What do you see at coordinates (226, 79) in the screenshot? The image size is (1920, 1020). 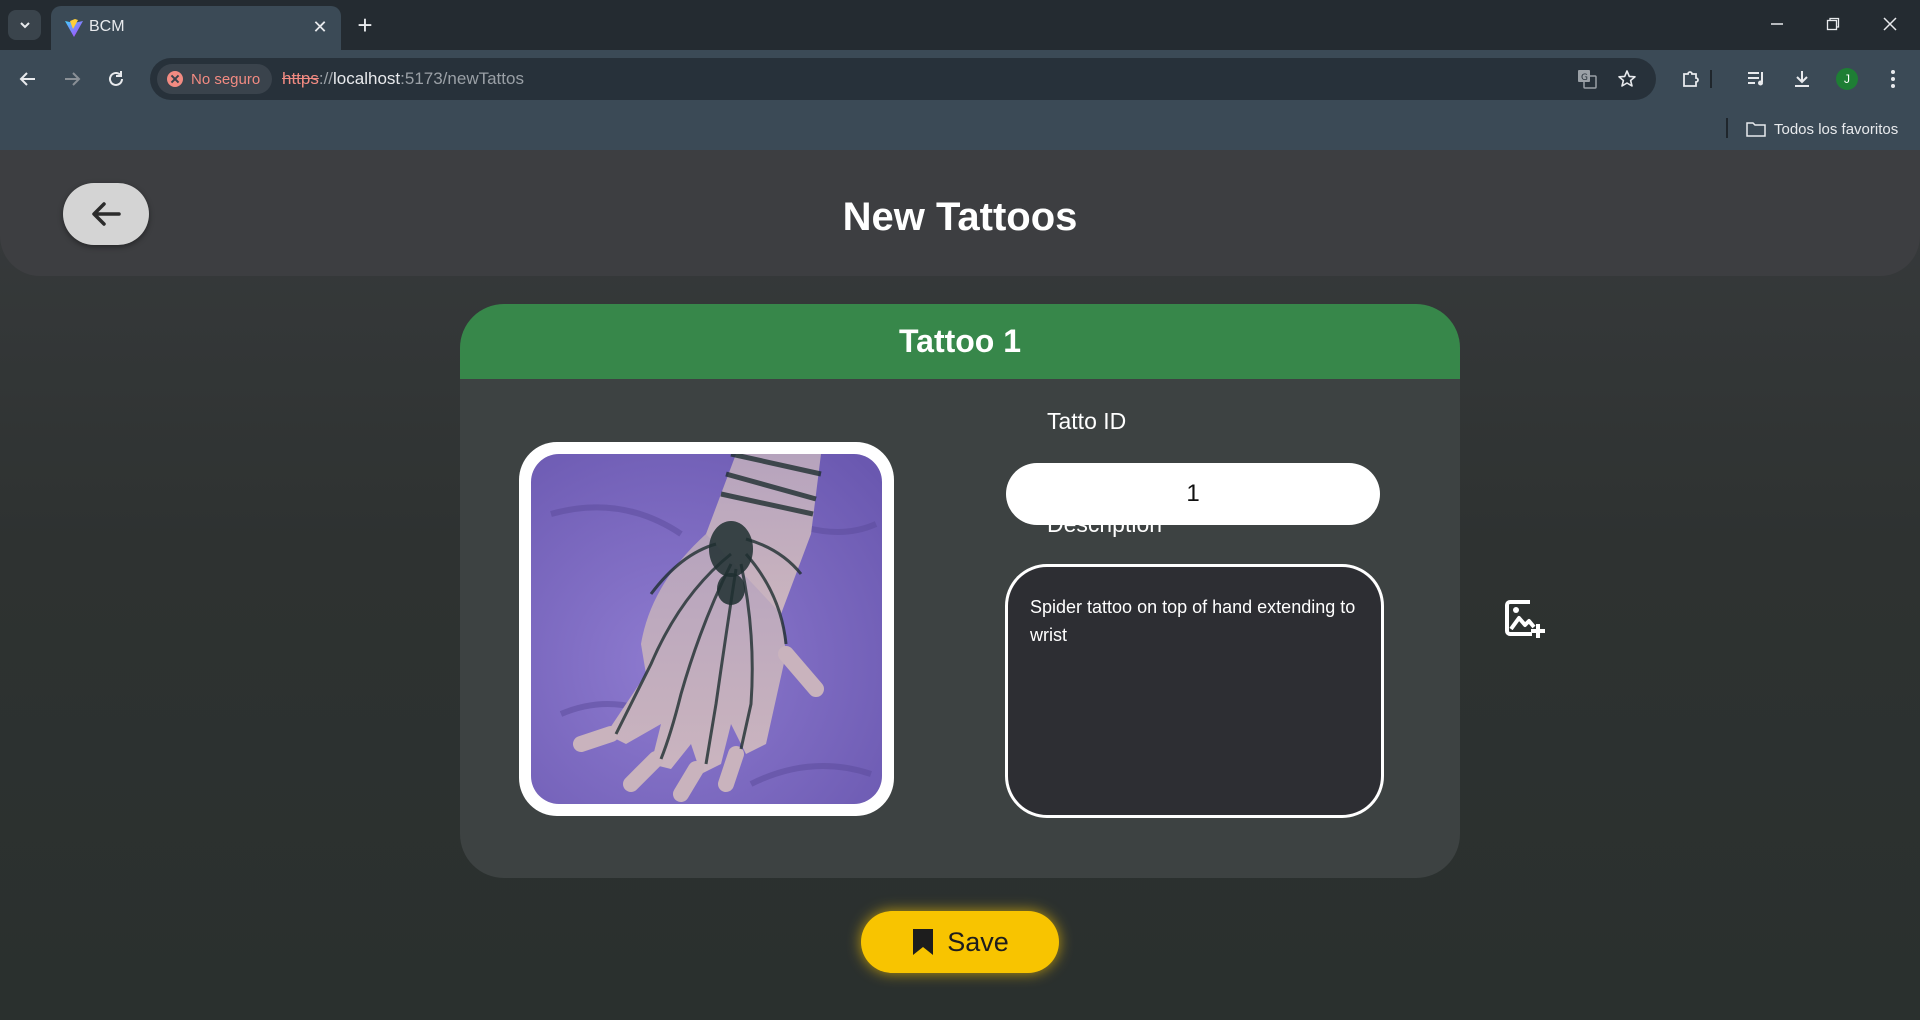 I see `security-label: No seguro` at bounding box center [226, 79].